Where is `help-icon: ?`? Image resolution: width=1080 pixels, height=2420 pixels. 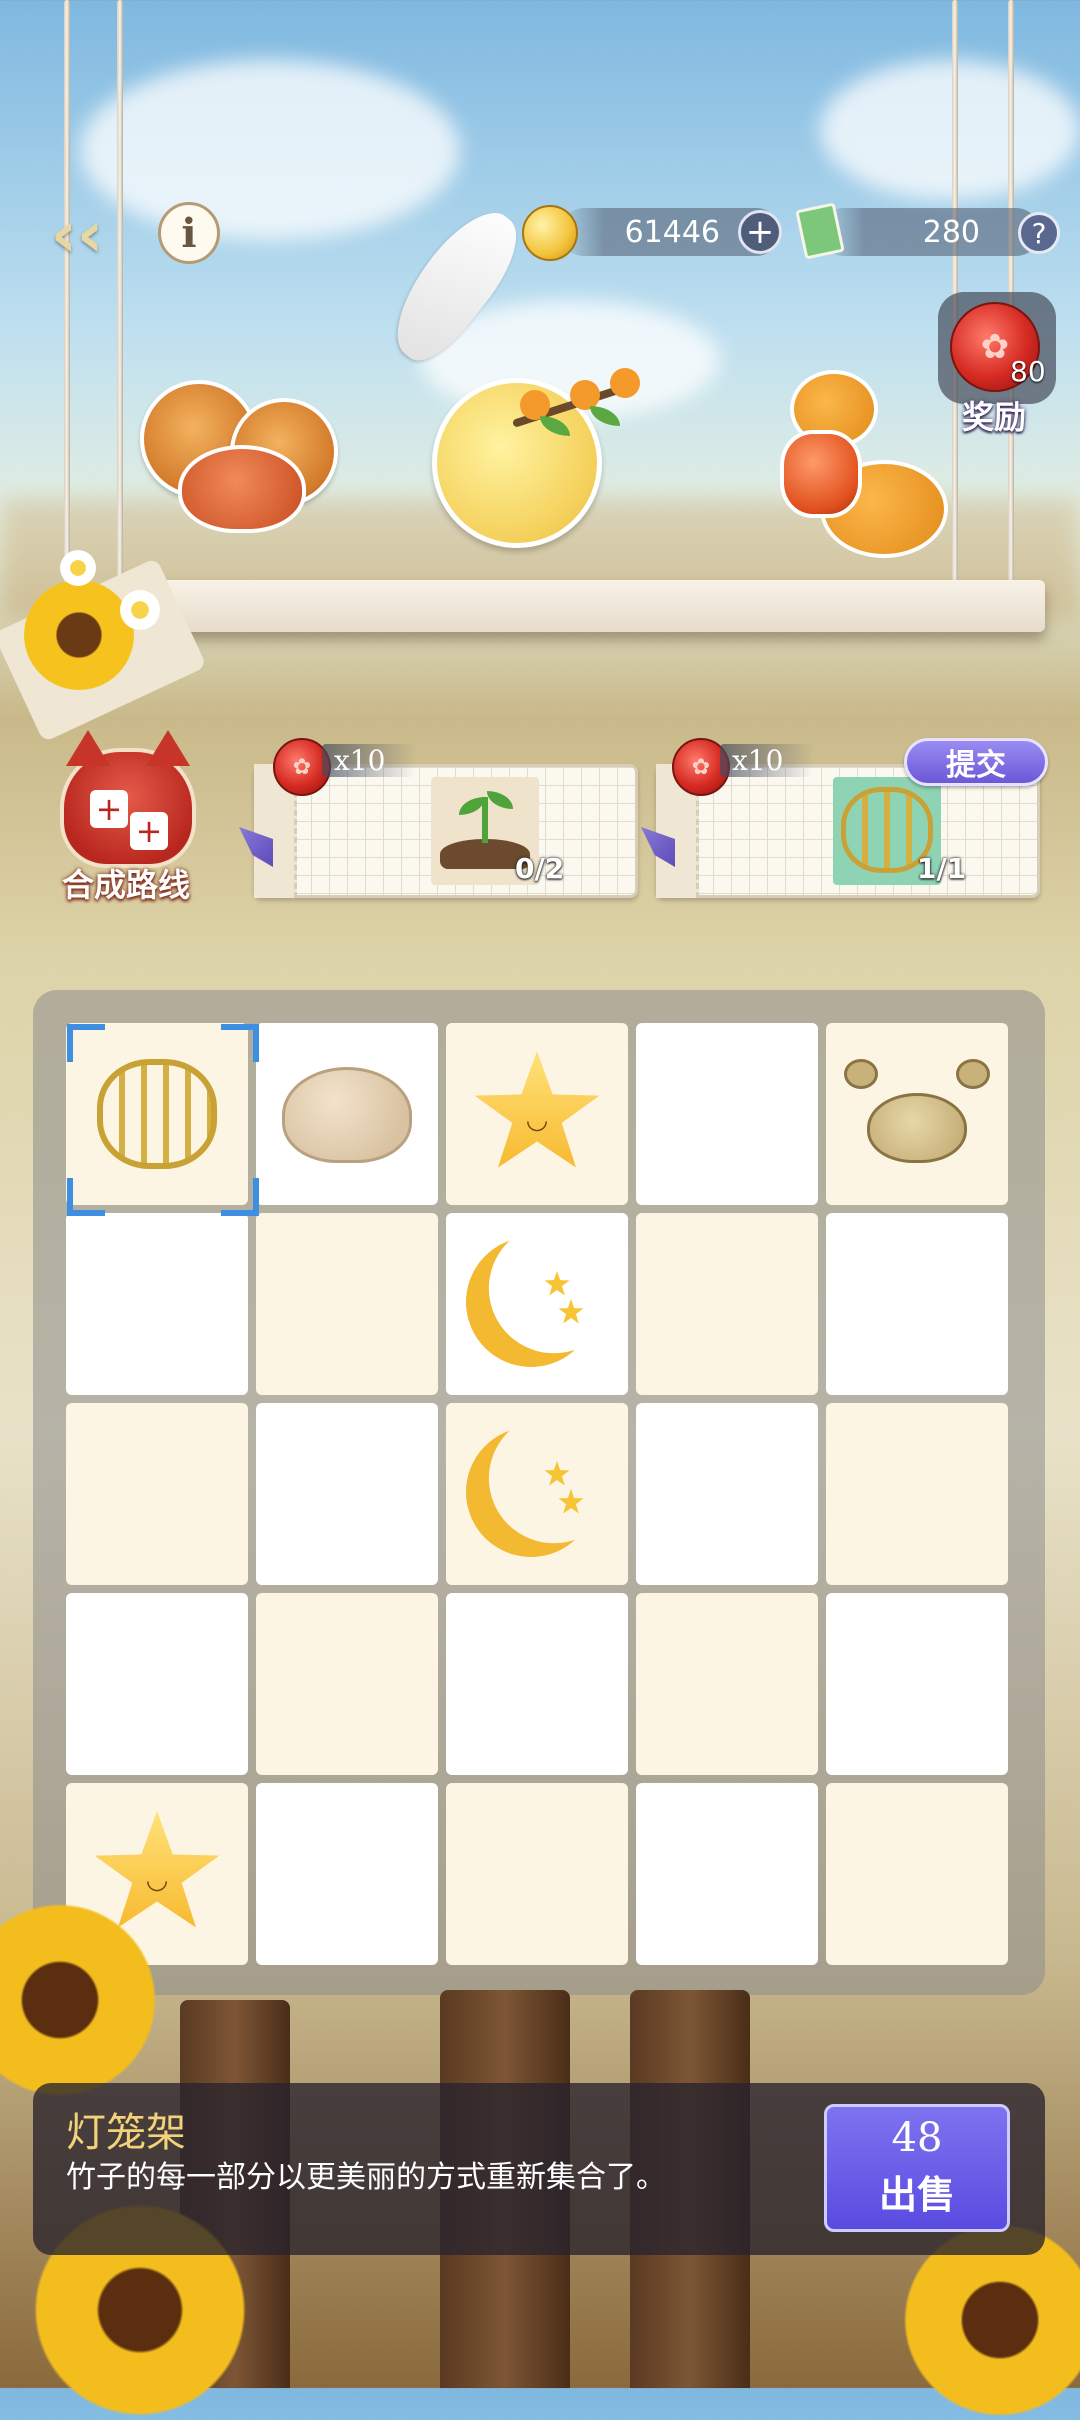 help-icon: ? is located at coordinates (1039, 233).